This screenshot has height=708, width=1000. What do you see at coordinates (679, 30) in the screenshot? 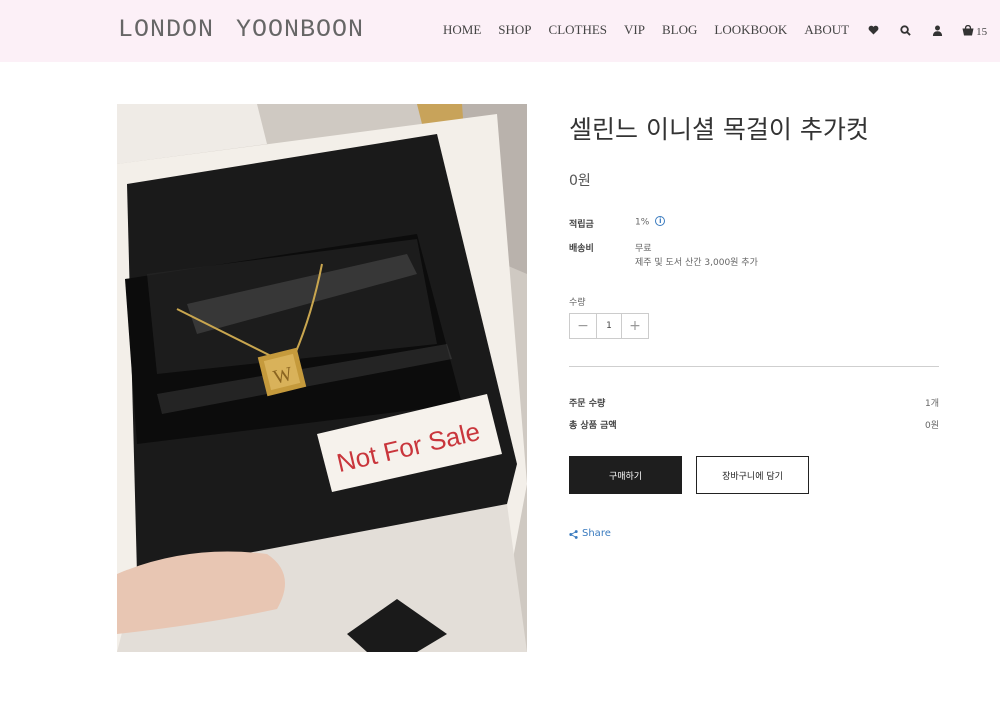
I see `nav-blog: BLOG` at bounding box center [679, 30].